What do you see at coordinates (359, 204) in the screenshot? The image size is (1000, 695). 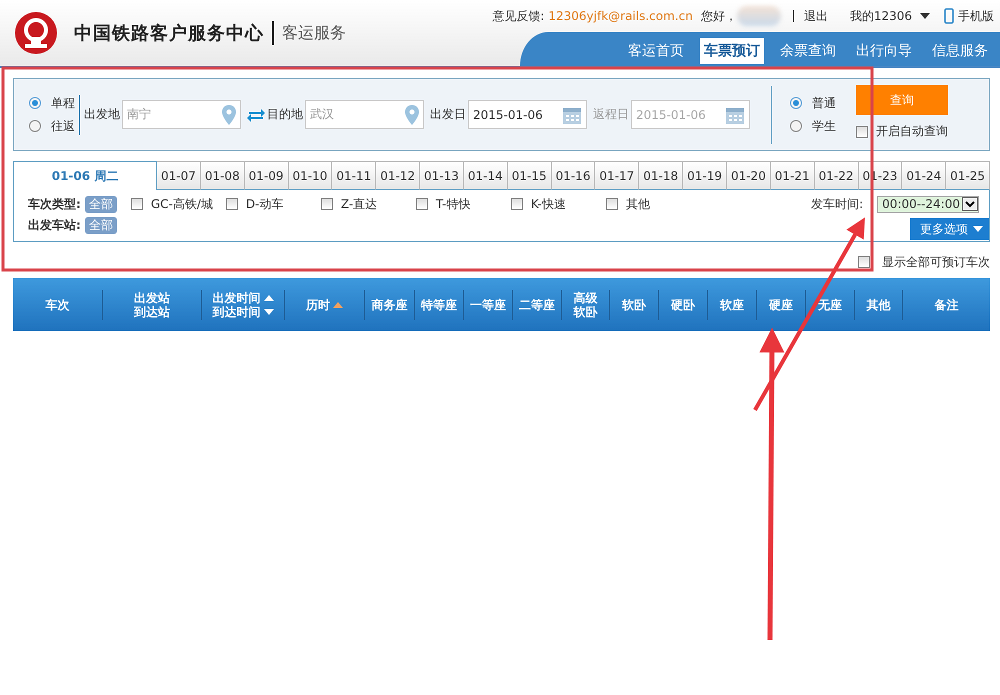 I see `checkbox-label: Z-直达` at bounding box center [359, 204].